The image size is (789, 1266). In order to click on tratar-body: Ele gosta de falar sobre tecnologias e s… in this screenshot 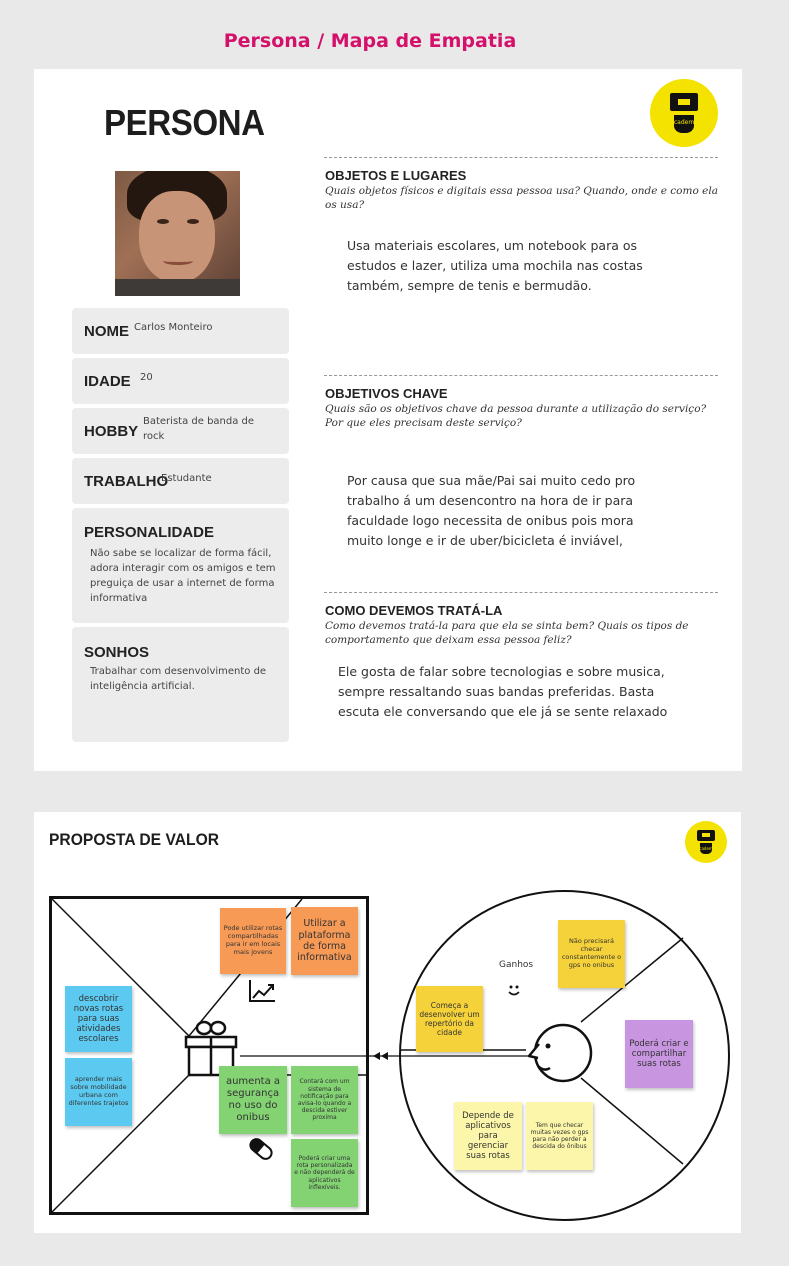, I will do `click(503, 691)`.